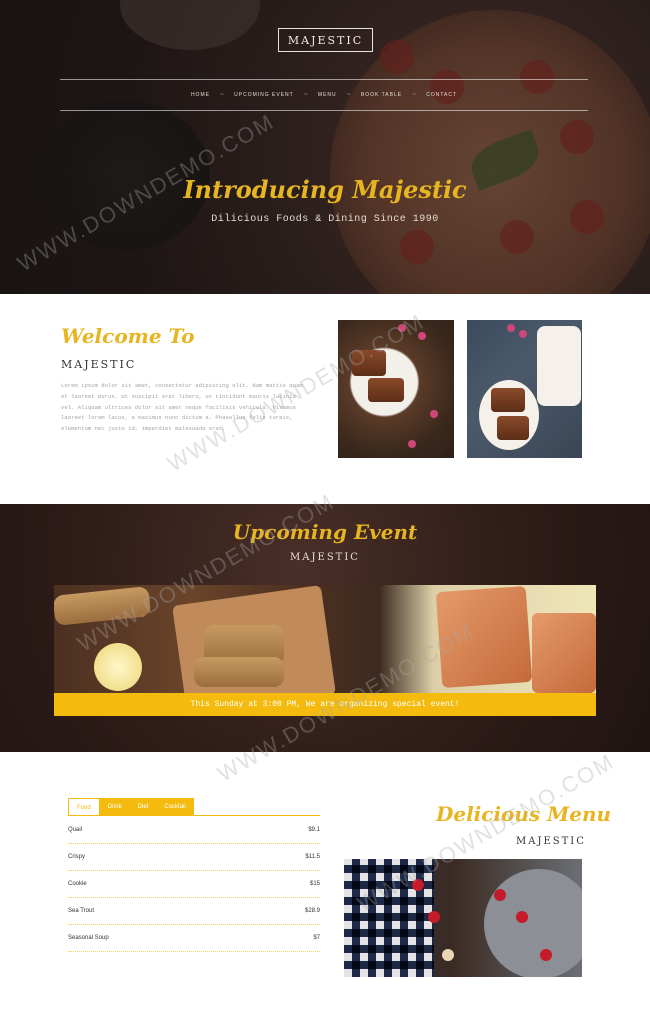  I want to click on tab-diet: Diet, so click(143, 807).